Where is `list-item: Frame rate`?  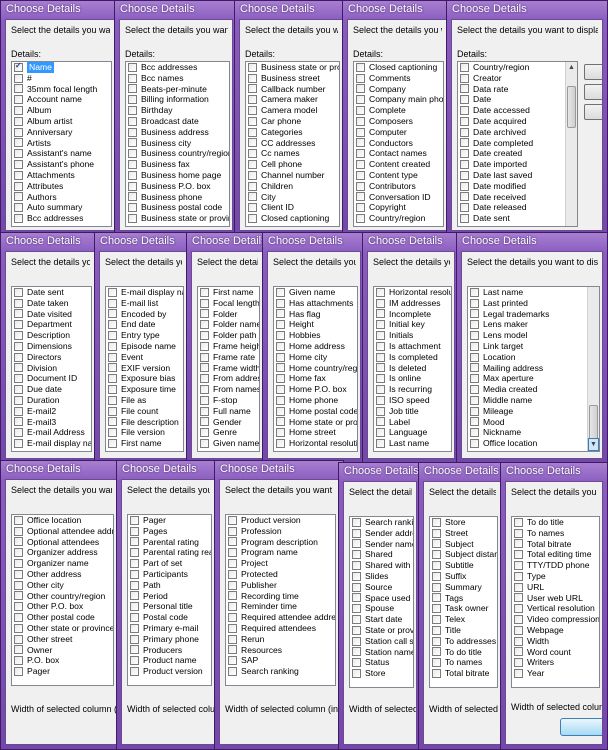 list-item: Frame rate is located at coordinates (228, 357).